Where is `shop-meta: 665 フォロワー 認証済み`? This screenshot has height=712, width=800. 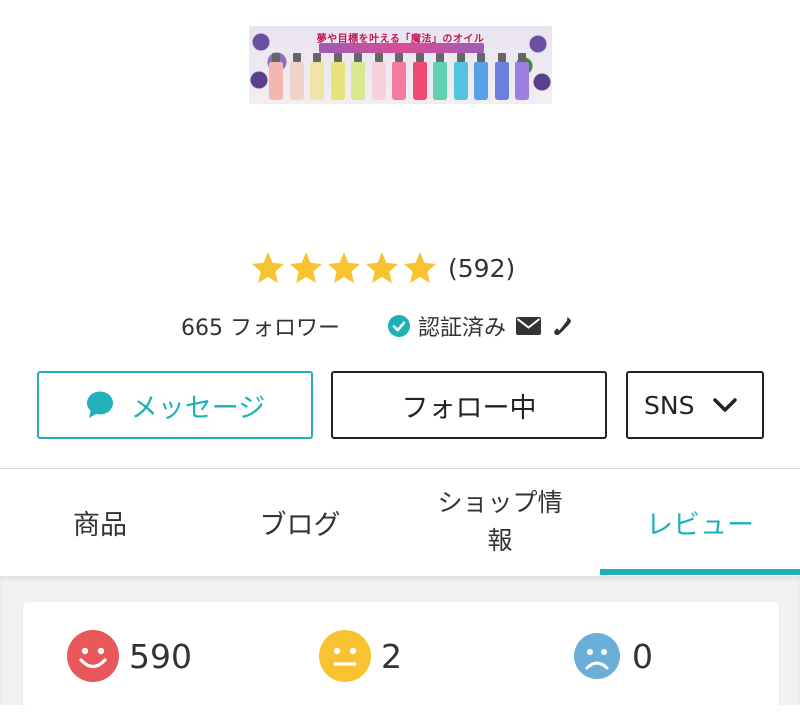
shop-meta: 665 フォロワー 認証済み is located at coordinates (377, 326).